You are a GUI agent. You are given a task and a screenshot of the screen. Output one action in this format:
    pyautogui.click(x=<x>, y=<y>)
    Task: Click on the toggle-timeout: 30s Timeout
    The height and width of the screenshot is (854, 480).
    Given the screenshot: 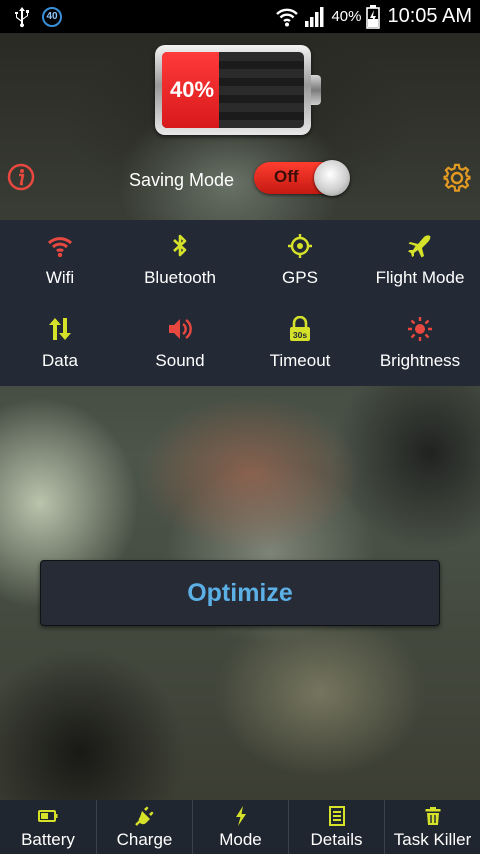 What is the action you would take?
    pyautogui.click(x=300, y=344)
    